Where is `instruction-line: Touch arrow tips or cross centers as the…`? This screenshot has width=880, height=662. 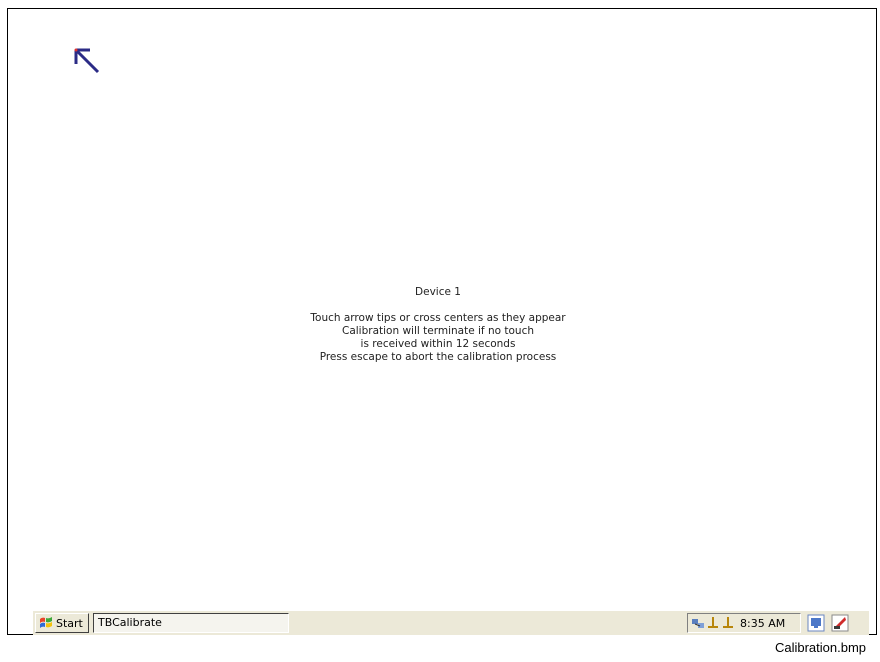 instruction-line: Touch arrow tips or cross centers as the… is located at coordinates (438, 318).